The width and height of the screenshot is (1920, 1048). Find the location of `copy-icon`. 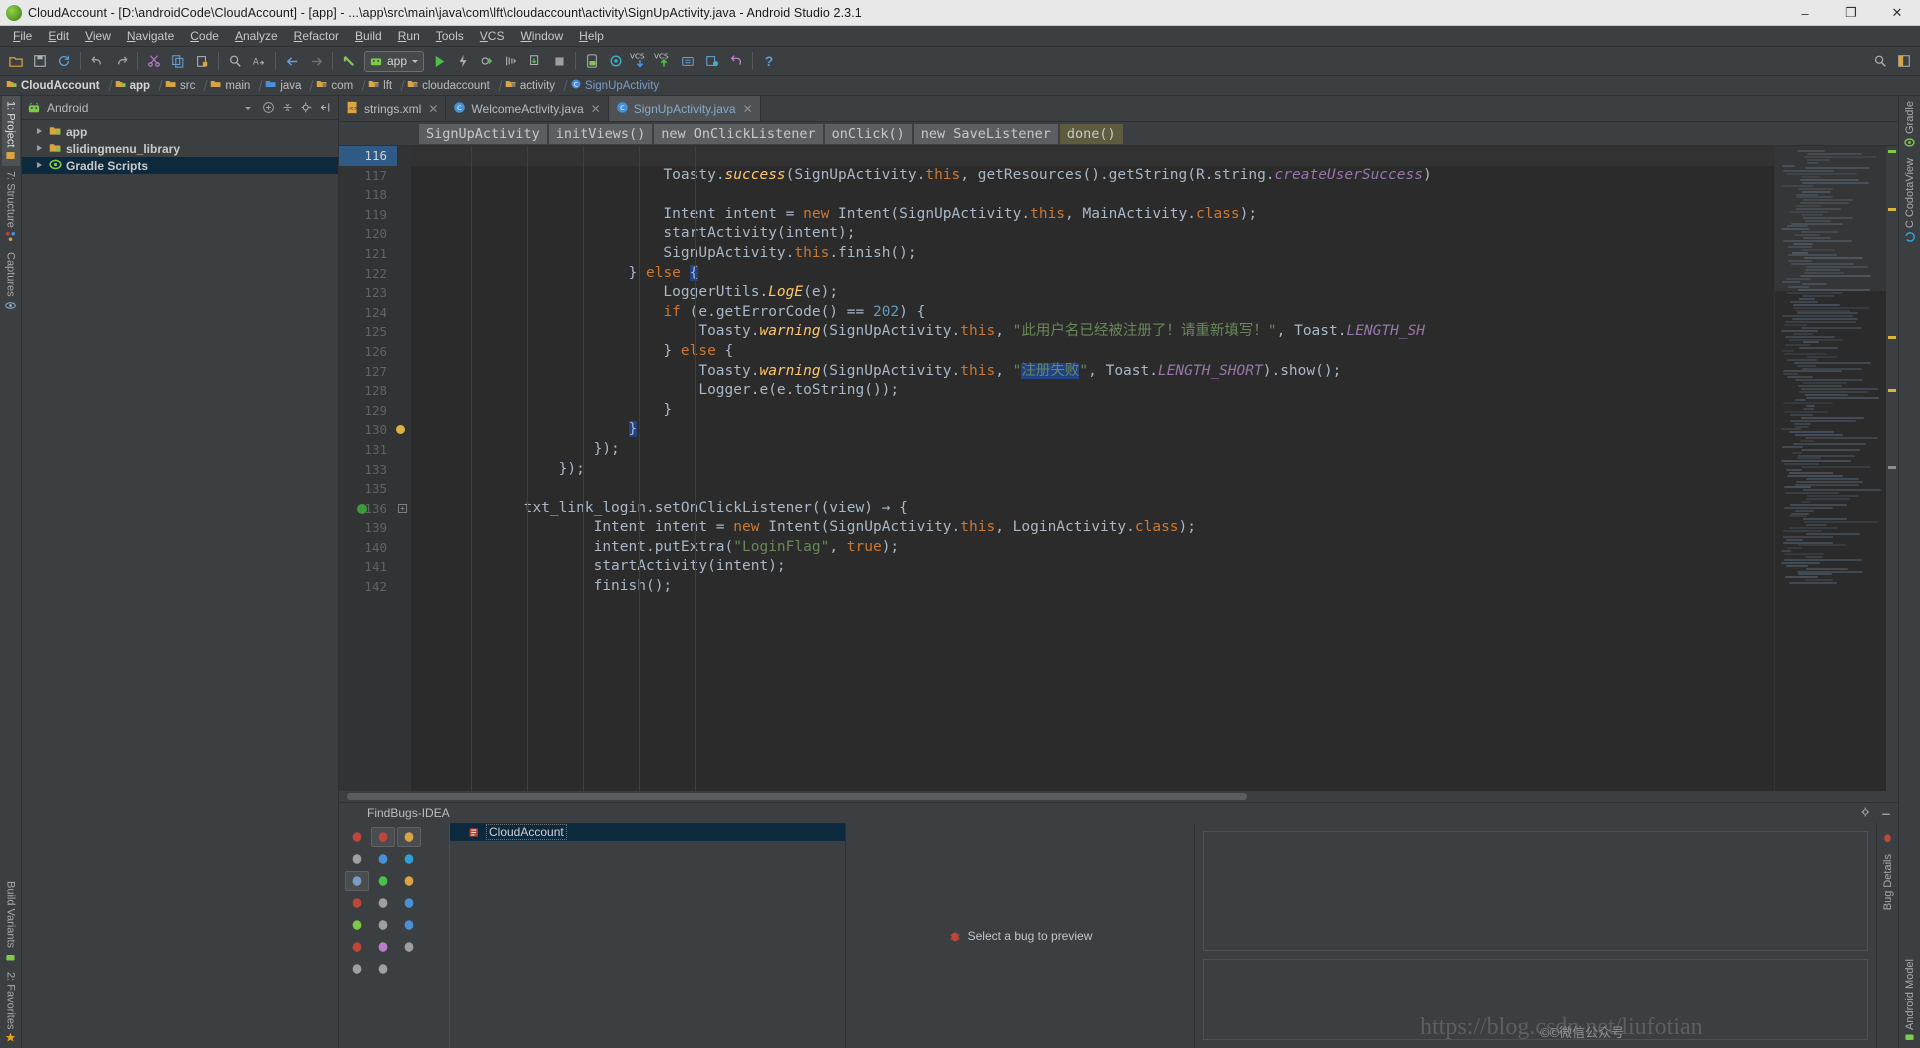

copy-icon is located at coordinates (178, 61).